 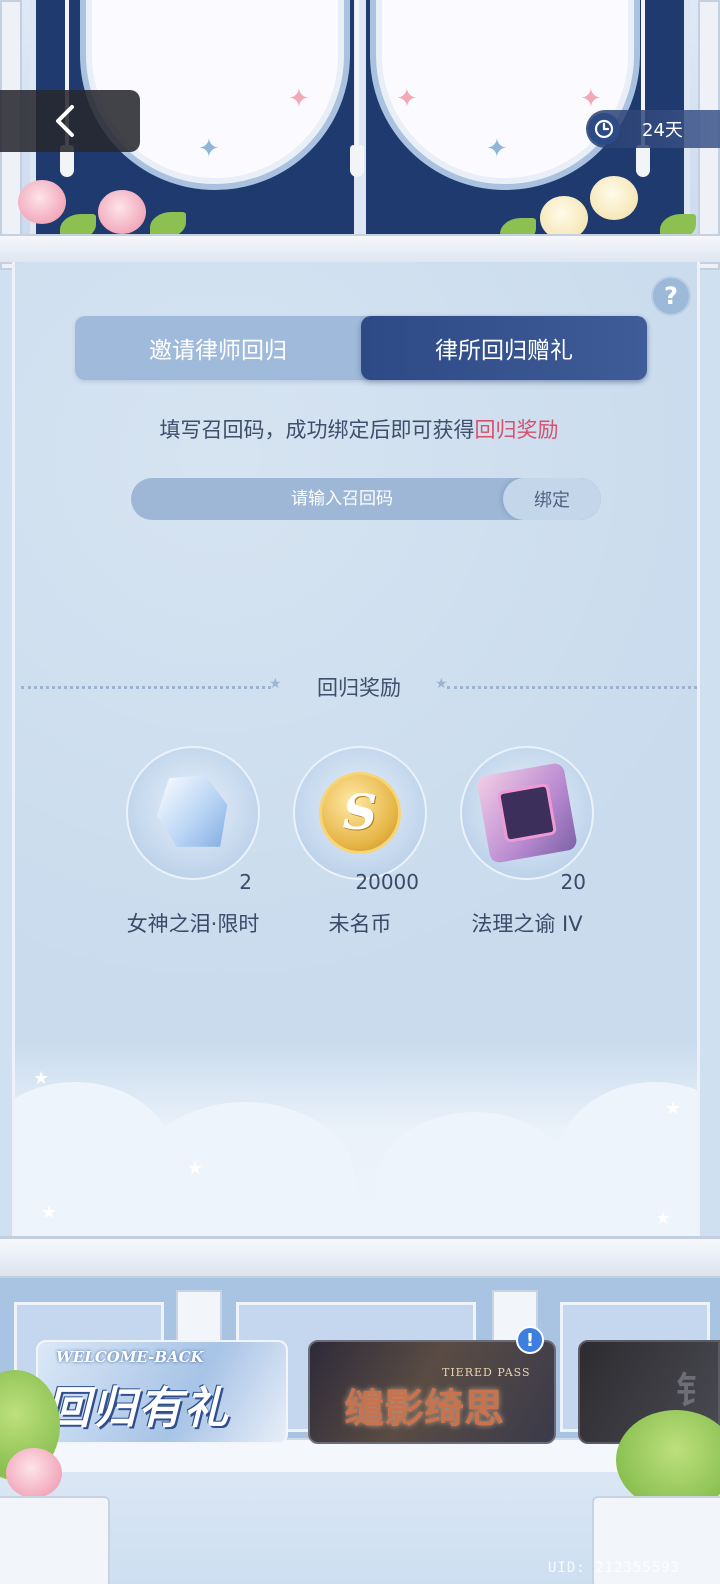 I want to click on reward-icon-frame: 20, so click(x=527, y=820).